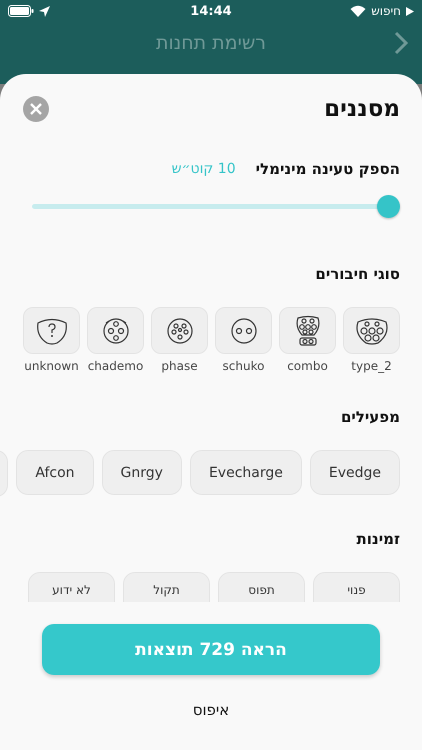  What do you see at coordinates (211, 710) in the screenshot?
I see `reset-button: איפוס` at bounding box center [211, 710].